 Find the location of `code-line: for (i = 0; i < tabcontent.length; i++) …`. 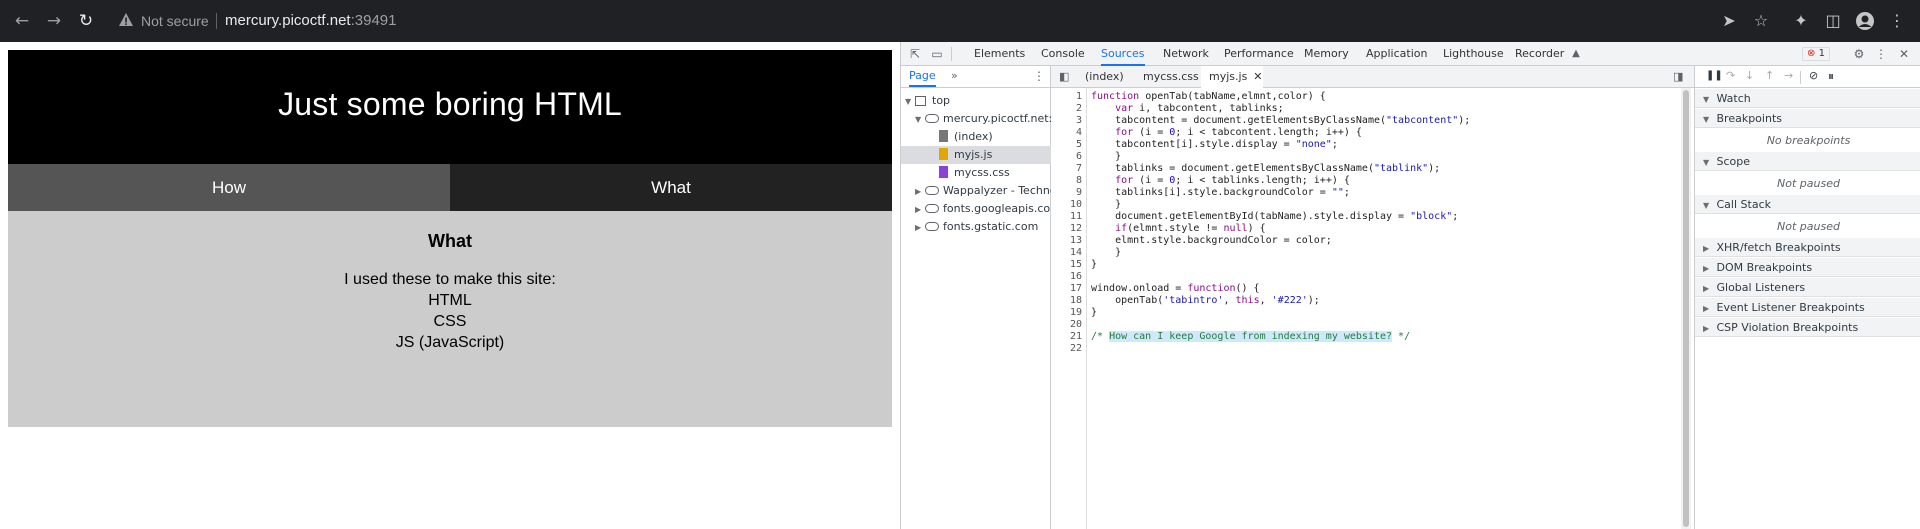

code-line: for (i = 0; i < tabcontent.length; i++) … is located at coordinates (1226, 132).